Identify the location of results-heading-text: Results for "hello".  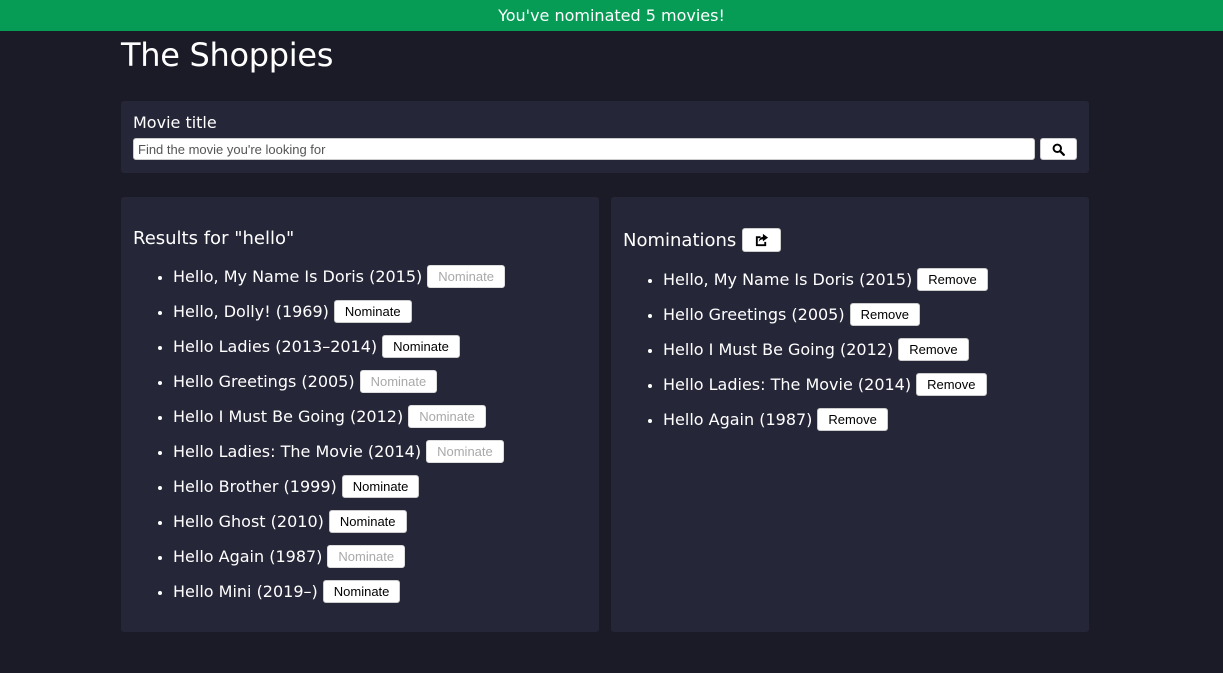
(214, 238).